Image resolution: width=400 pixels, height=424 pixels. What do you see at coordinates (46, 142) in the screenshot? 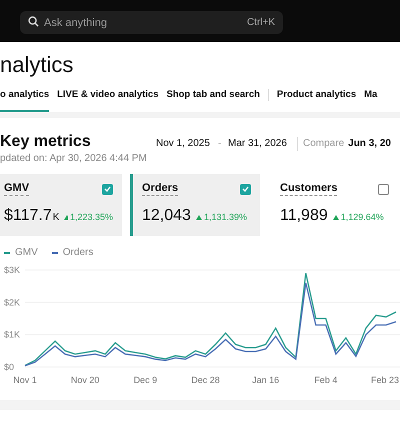
I see `section-title: Key metrics` at bounding box center [46, 142].